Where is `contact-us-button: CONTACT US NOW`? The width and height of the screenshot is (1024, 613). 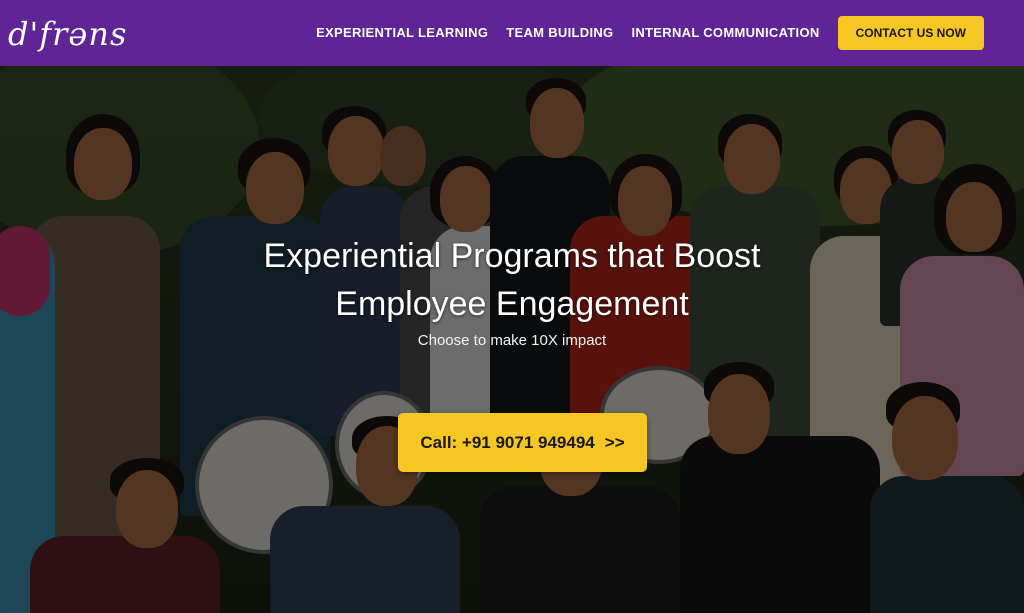 contact-us-button: CONTACT US NOW is located at coordinates (910, 33).